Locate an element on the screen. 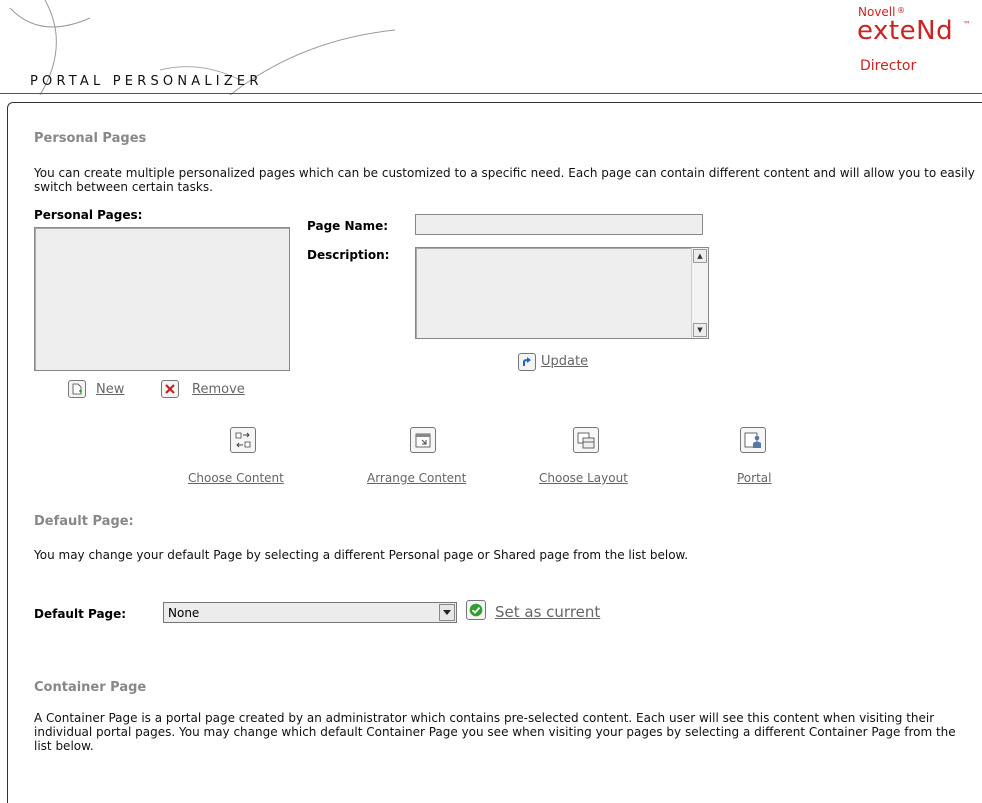 This screenshot has width=982, height=803. default-page-field-label: Default Page: is located at coordinates (80, 614).